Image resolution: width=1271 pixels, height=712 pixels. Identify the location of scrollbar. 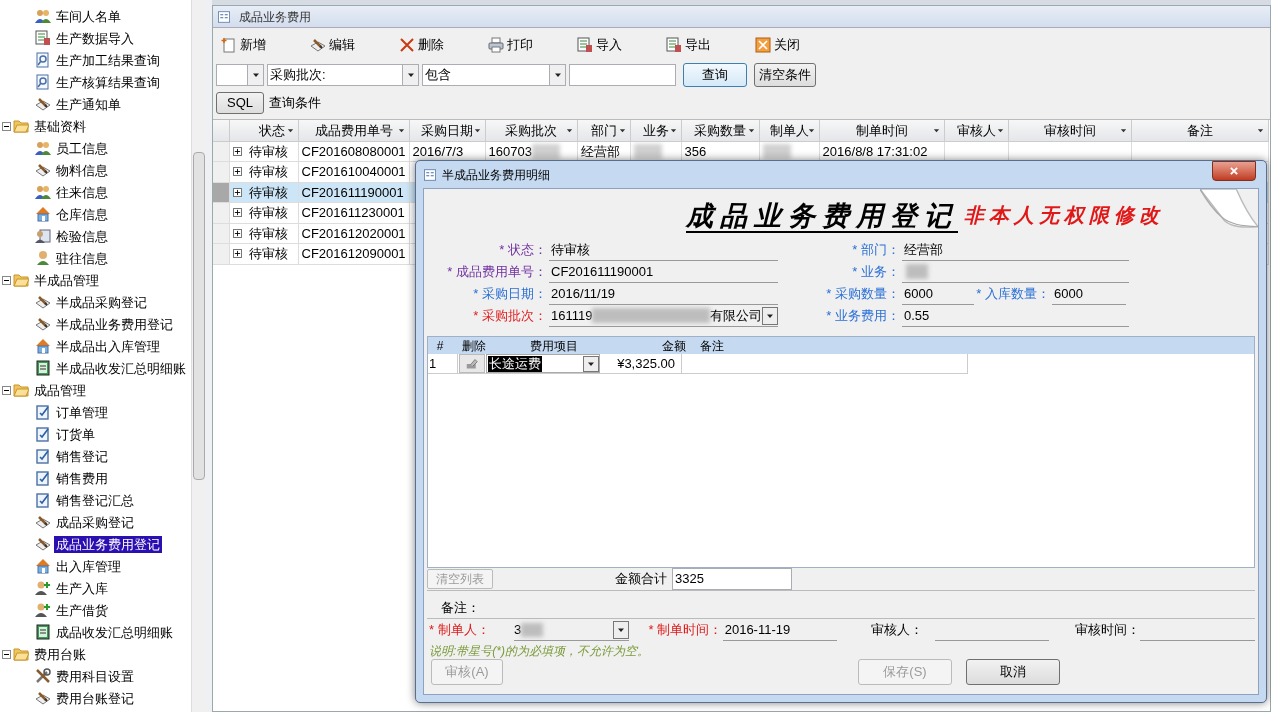
(198, 356).